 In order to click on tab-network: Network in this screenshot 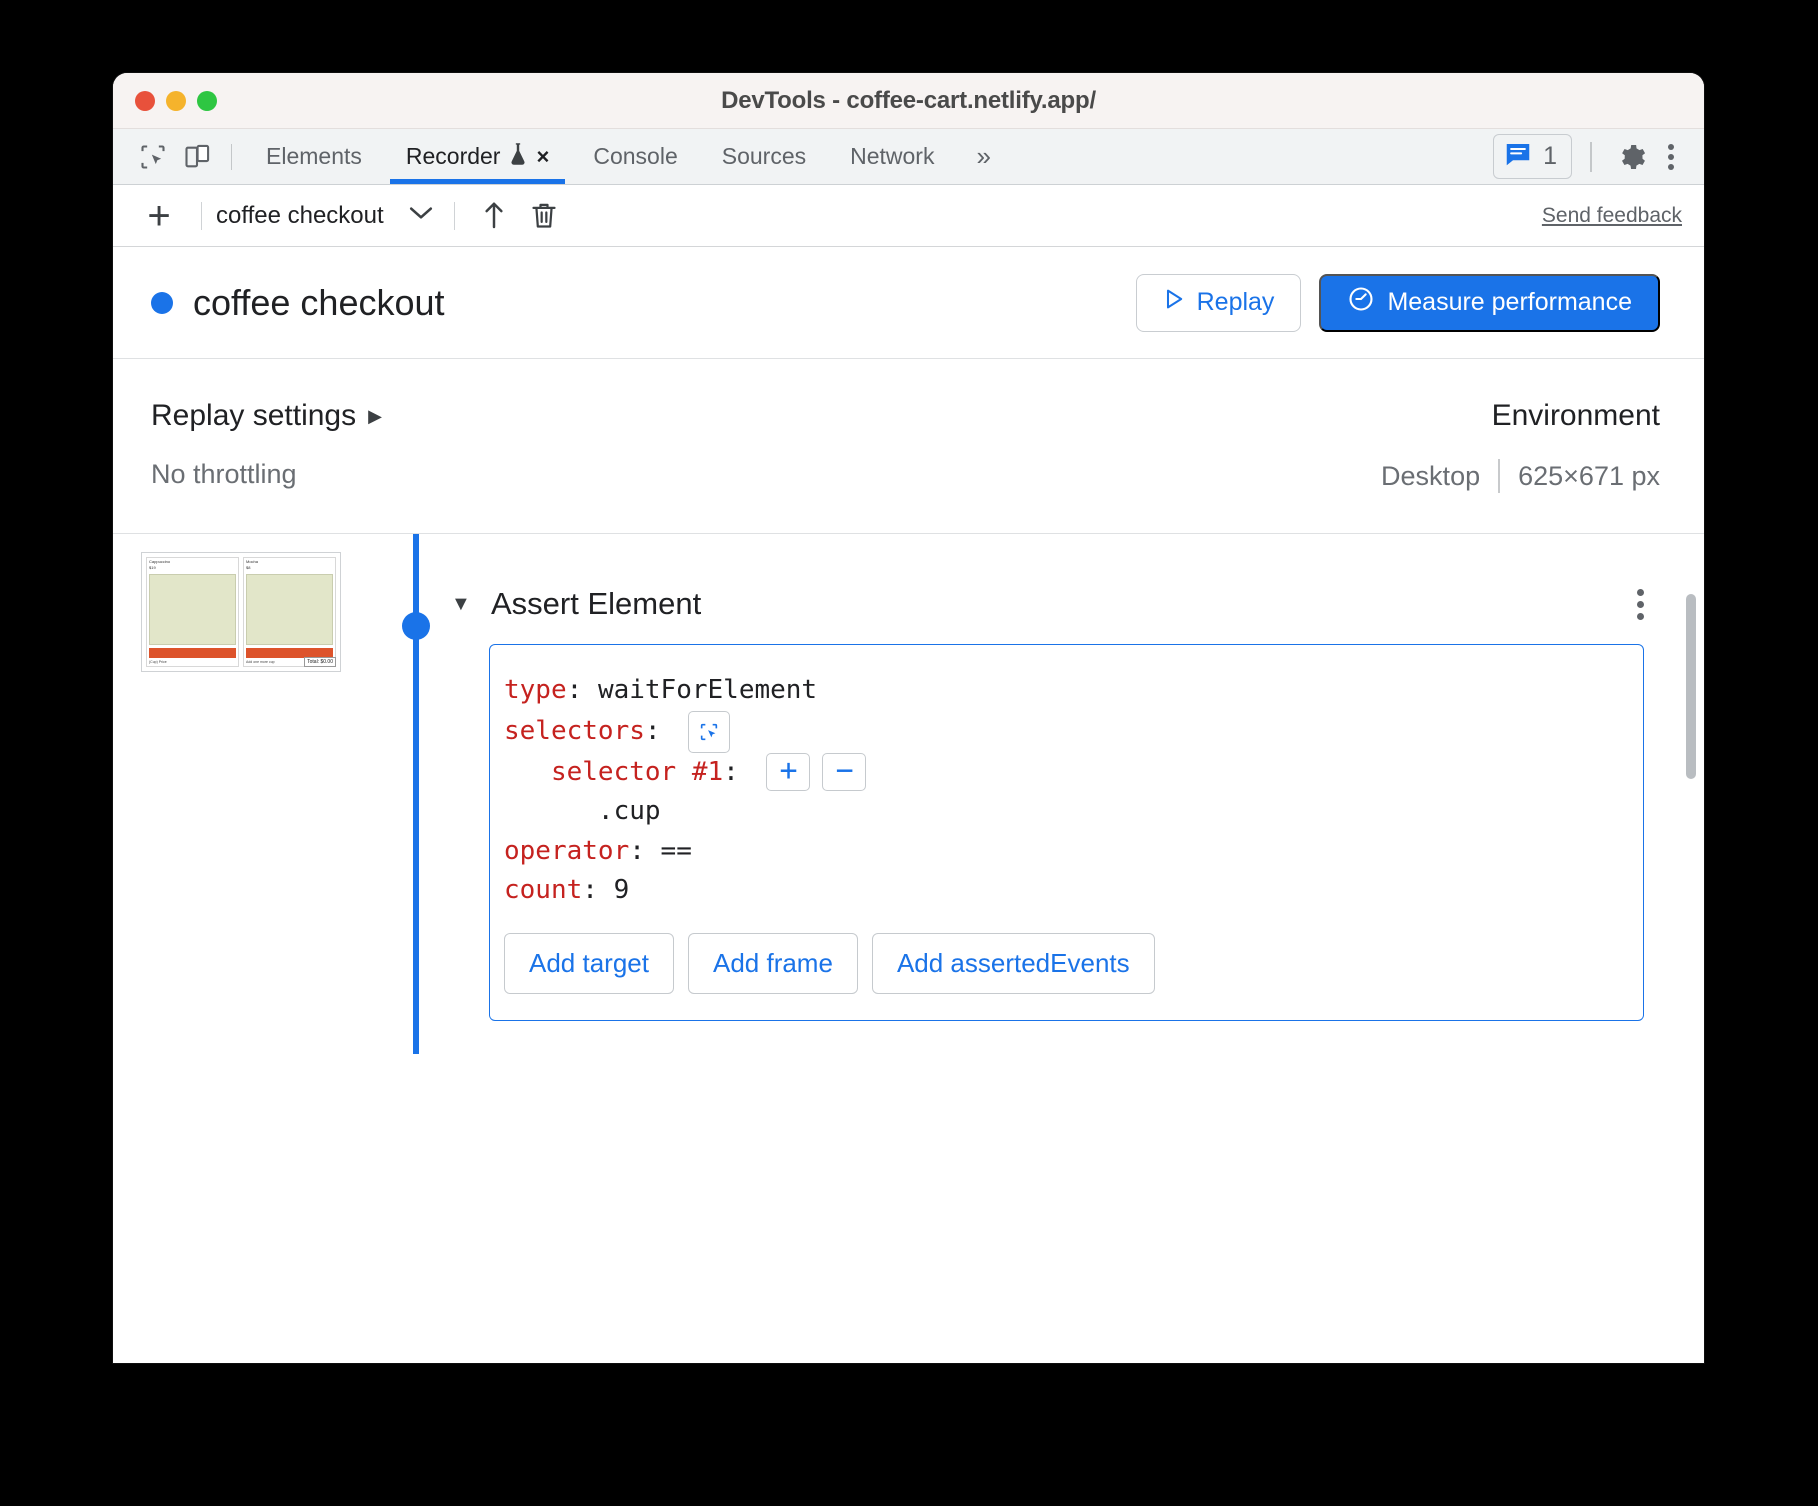, I will do `click(892, 156)`.